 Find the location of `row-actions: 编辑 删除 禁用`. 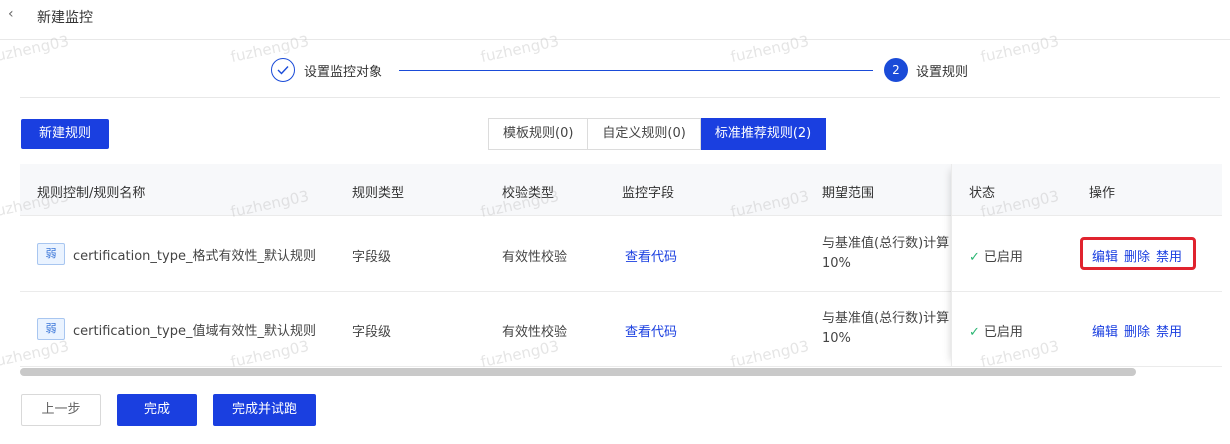

row-actions: 编辑 删除 禁用 is located at coordinates (1140, 330).